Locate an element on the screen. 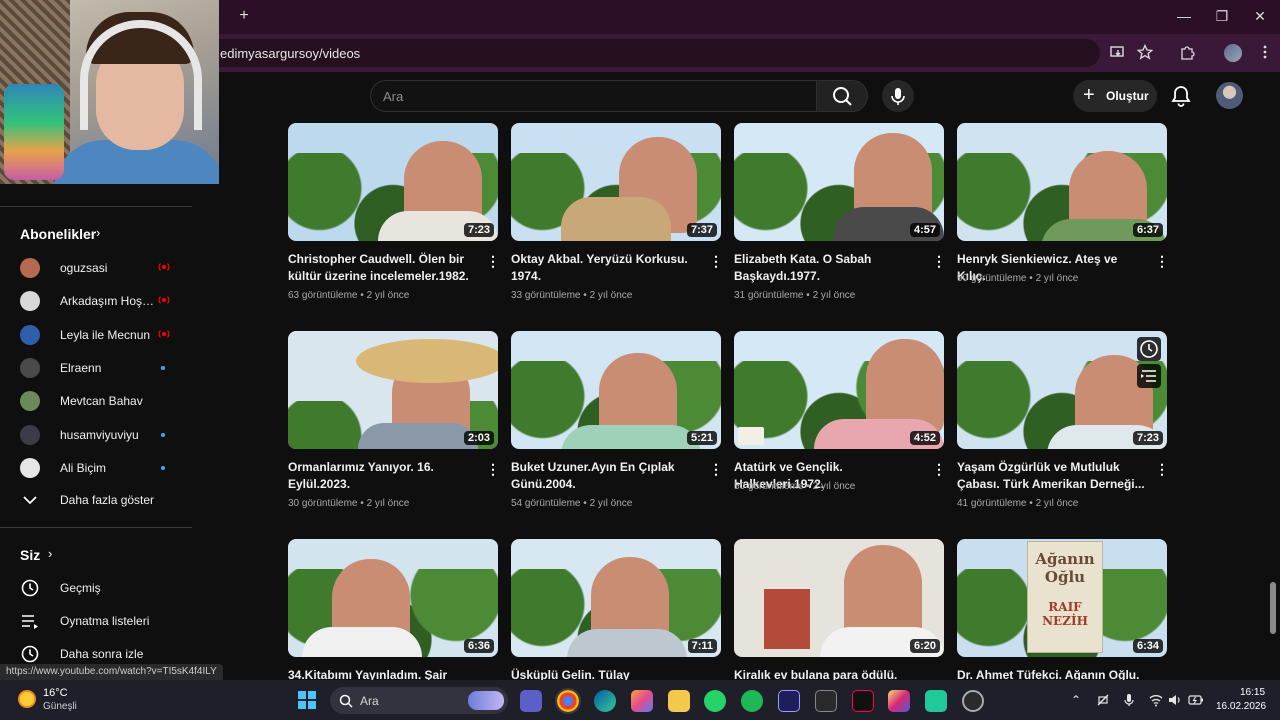  video-title: Ormanlarımız Yanıyor. 16. Eylül.2023. is located at coordinates (384, 476).